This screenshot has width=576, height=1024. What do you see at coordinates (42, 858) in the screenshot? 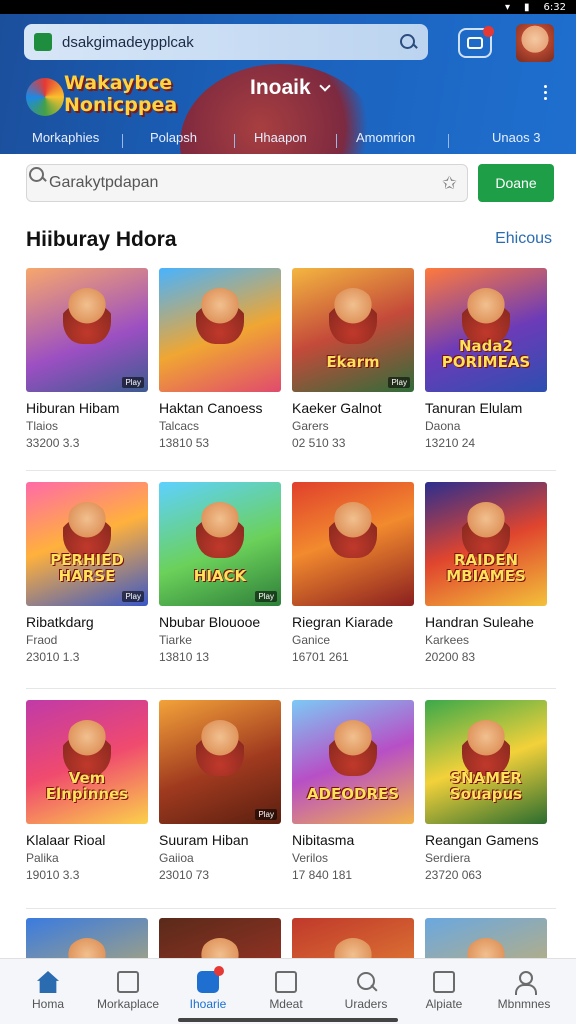
I see `card-sub: Palika` at bounding box center [42, 858].